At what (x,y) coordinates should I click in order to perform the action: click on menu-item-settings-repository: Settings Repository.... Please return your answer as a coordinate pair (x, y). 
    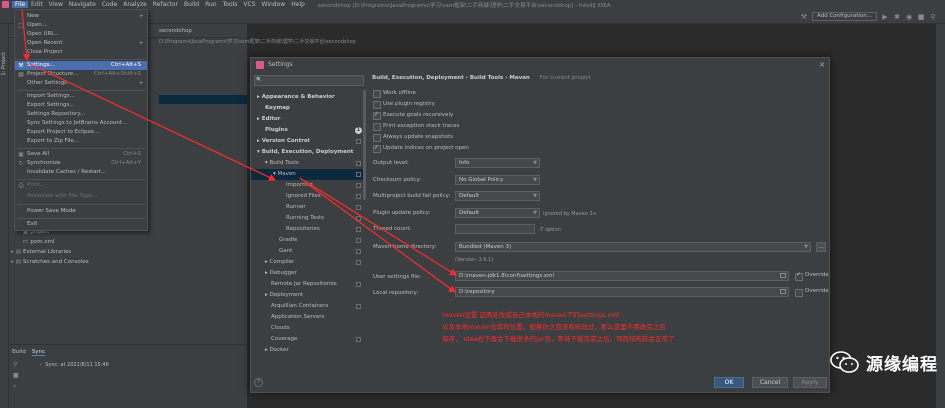
    Looking at the image, I should click on (81, 114).